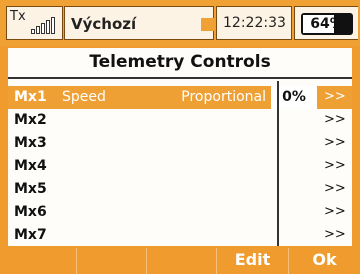 The image size is (360, 274). Describe the element at coordinates (180, 212) in the screenshot. I see `list-item-mx6: Mx6 >>` at that location.